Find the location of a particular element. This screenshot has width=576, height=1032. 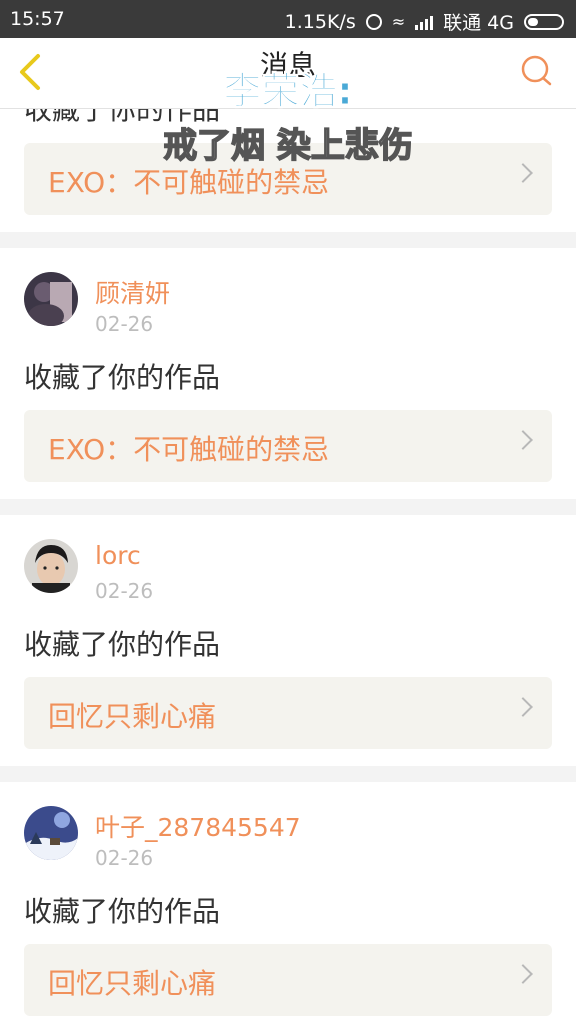

alarm-icon is located at coordinates (373, 21).